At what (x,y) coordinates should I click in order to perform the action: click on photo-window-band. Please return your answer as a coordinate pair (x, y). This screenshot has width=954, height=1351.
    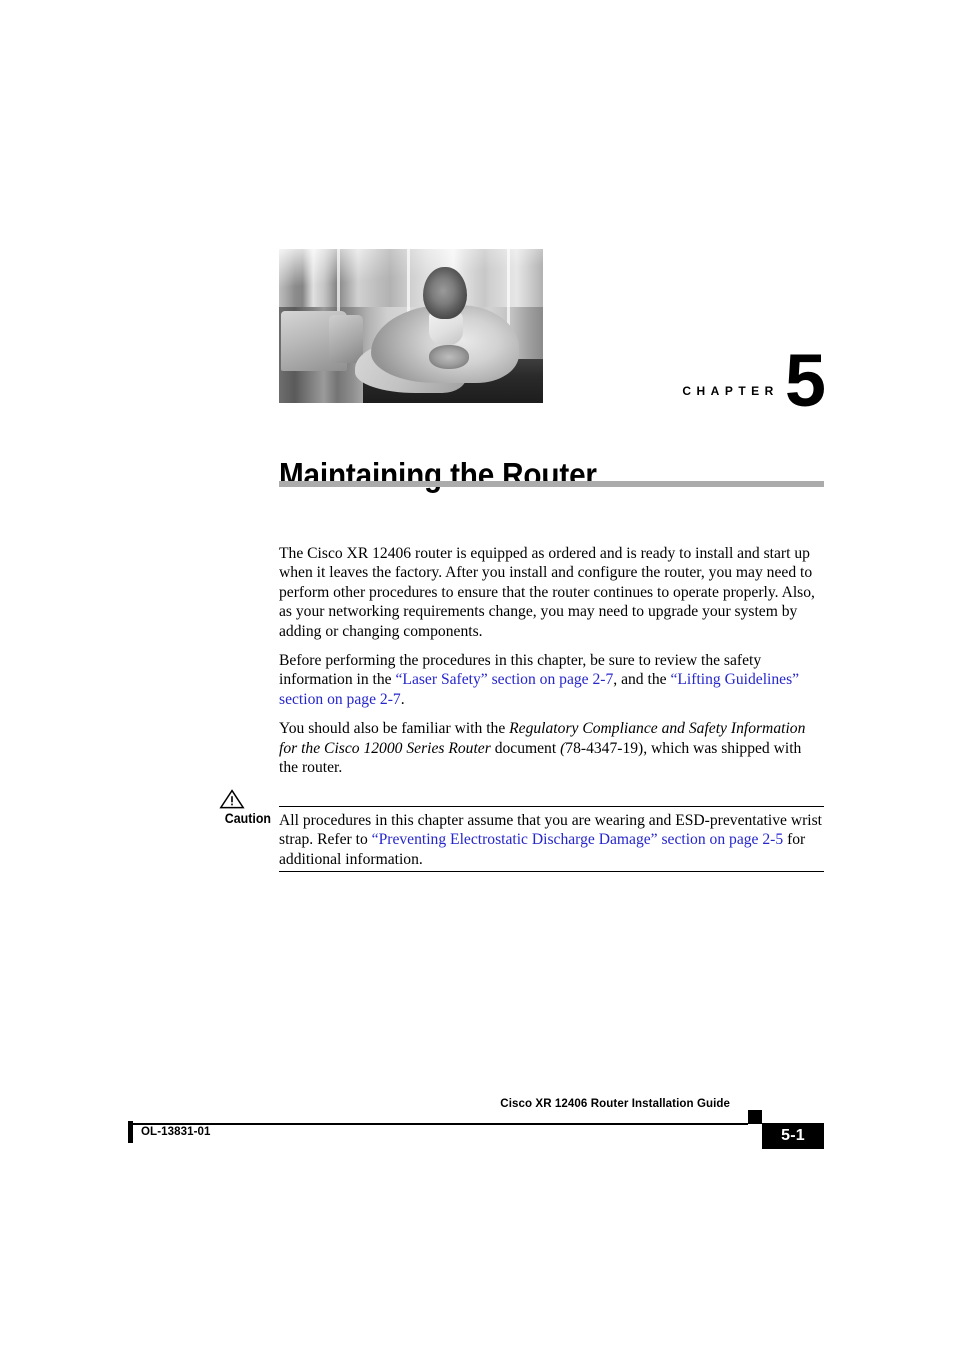
    Looking at the image, I should click on (411, 278).